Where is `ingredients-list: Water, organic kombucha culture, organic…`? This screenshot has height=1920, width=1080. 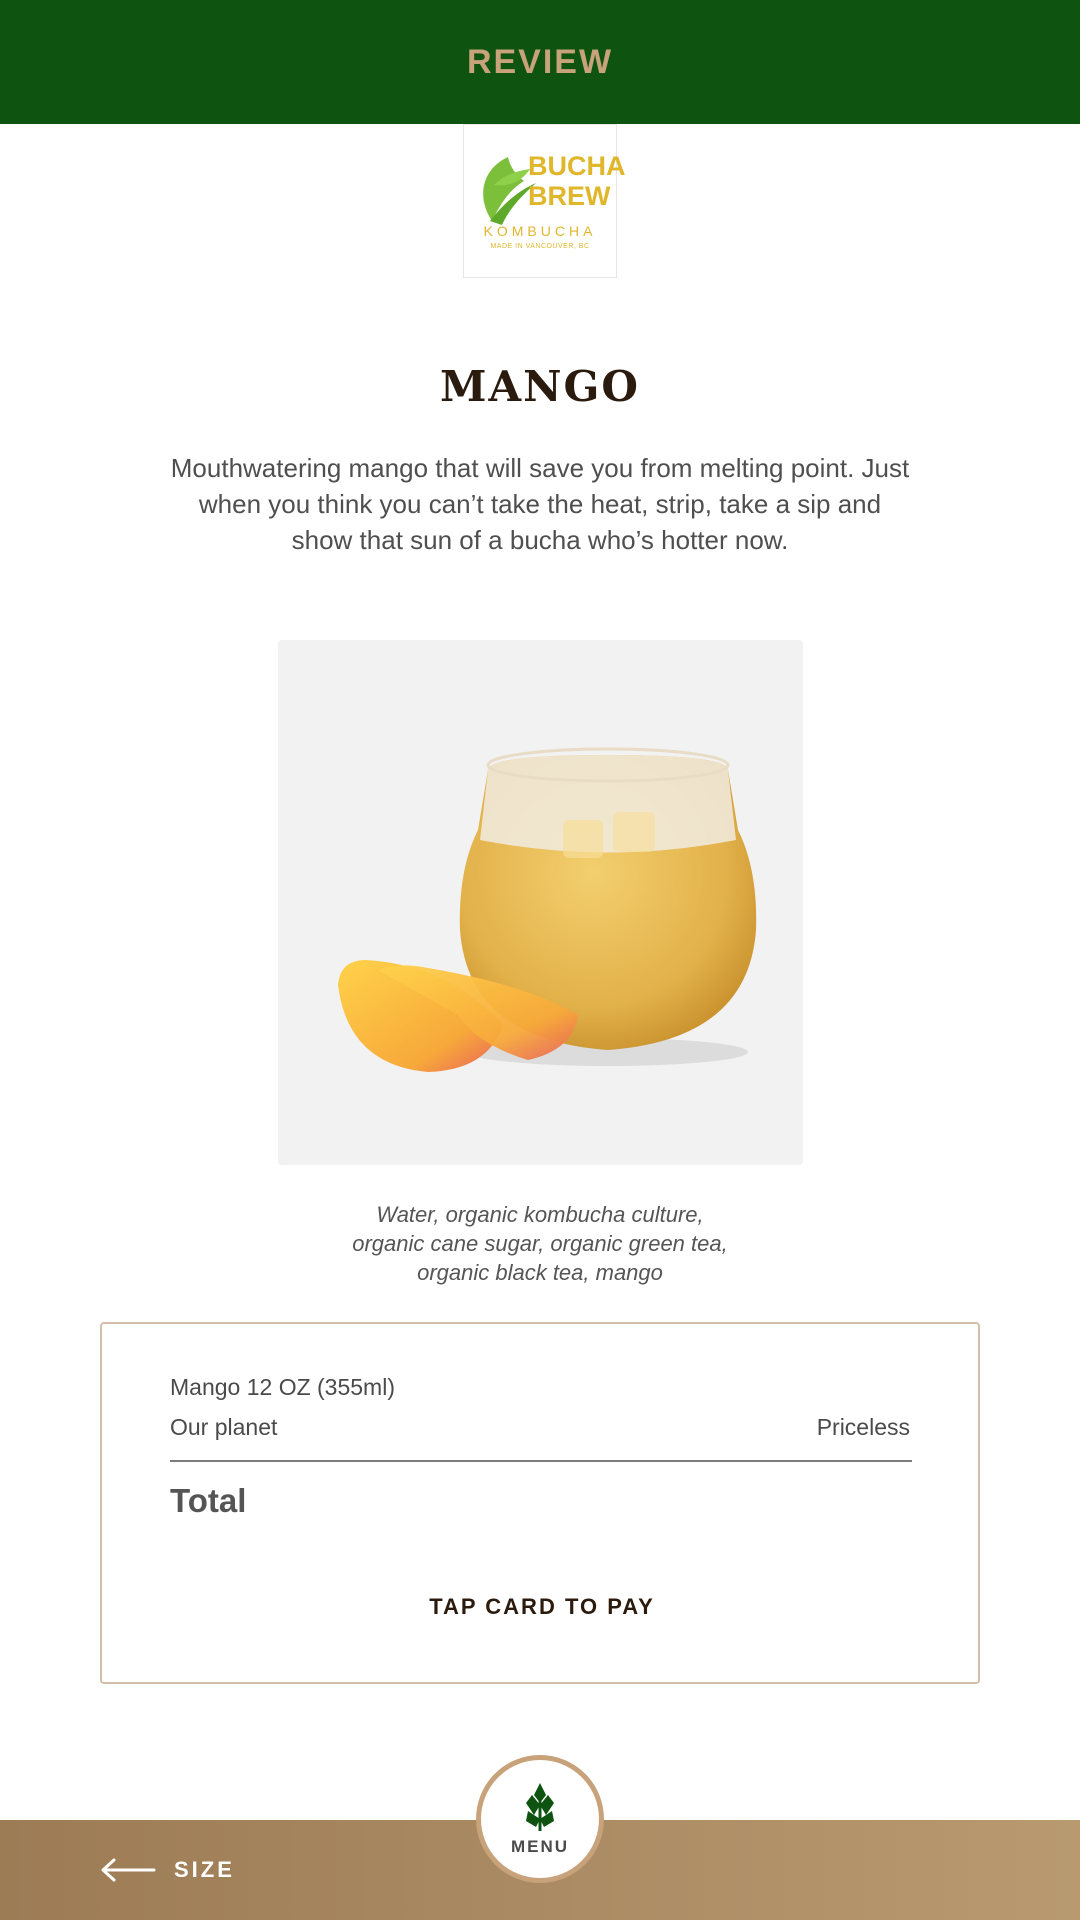
ingredients-list: Water, organic kombucha culture, organic… is located at coordinates (540, 1243).